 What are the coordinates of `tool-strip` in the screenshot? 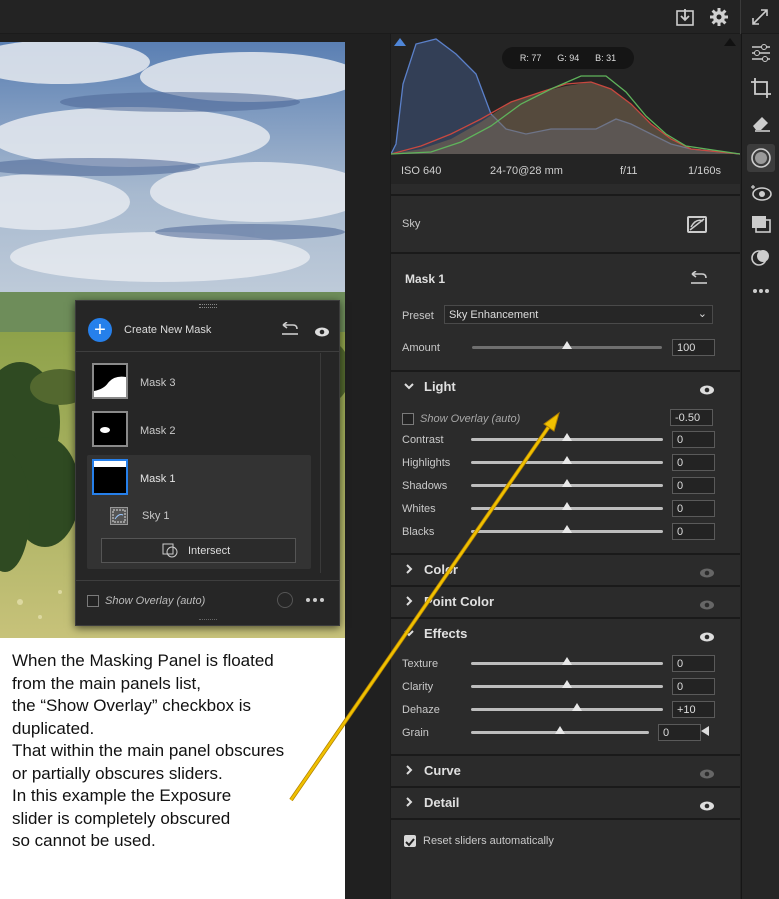 It's located at (760, 466).